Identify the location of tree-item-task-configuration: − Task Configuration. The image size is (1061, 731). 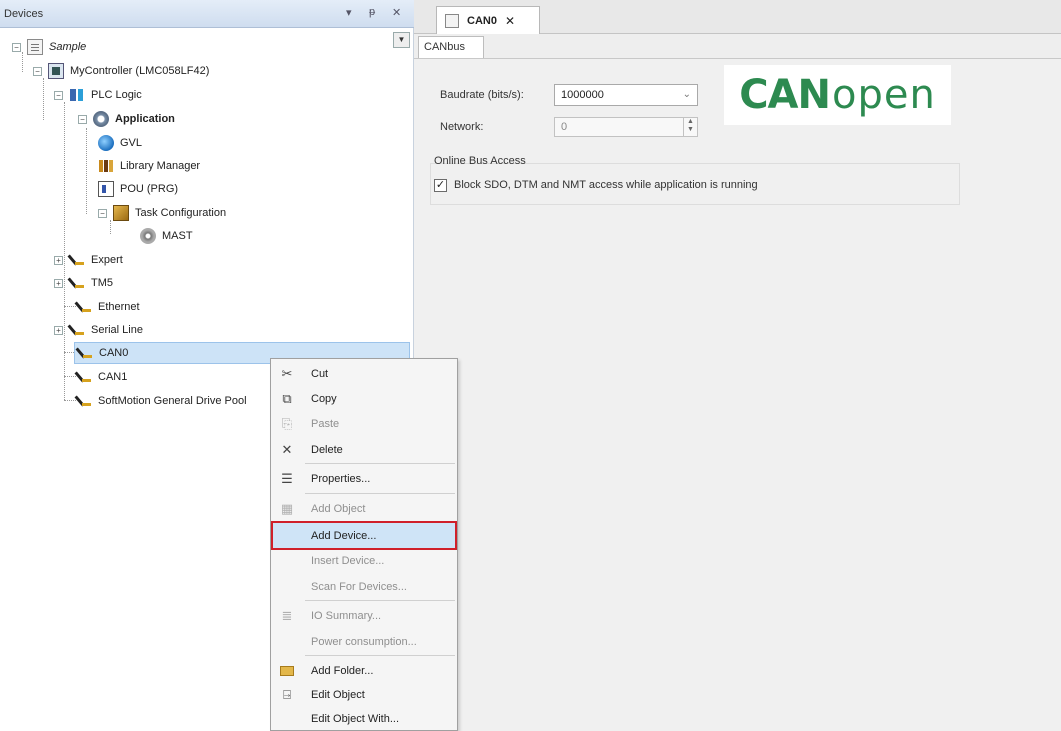
(162, 213).